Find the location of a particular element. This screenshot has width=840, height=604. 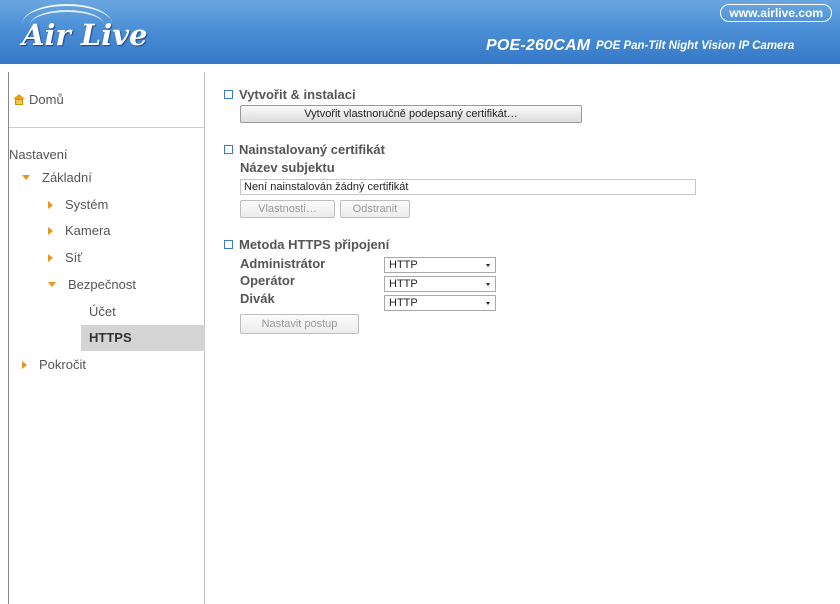

sidebar-heading-label: Nastavení is located at coordinates (38, 154).